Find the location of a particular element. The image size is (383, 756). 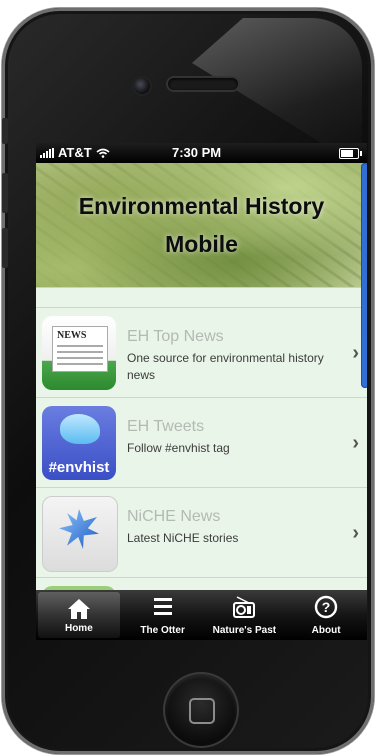

carrier-label: AT&T is located at coordinates (75, 152).